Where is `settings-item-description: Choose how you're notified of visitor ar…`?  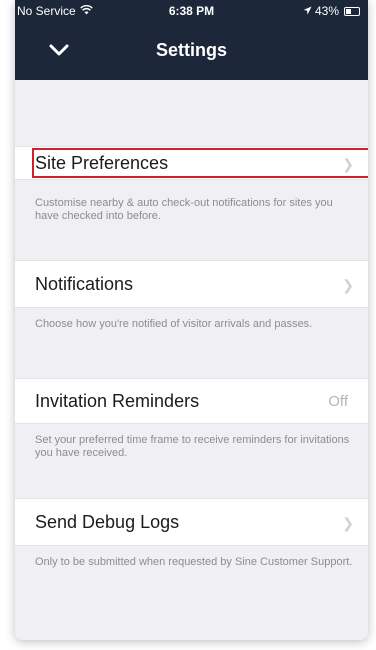
settings-item-description: Choose how you're notified of visitor ar… is located at coordinates (174, 324).